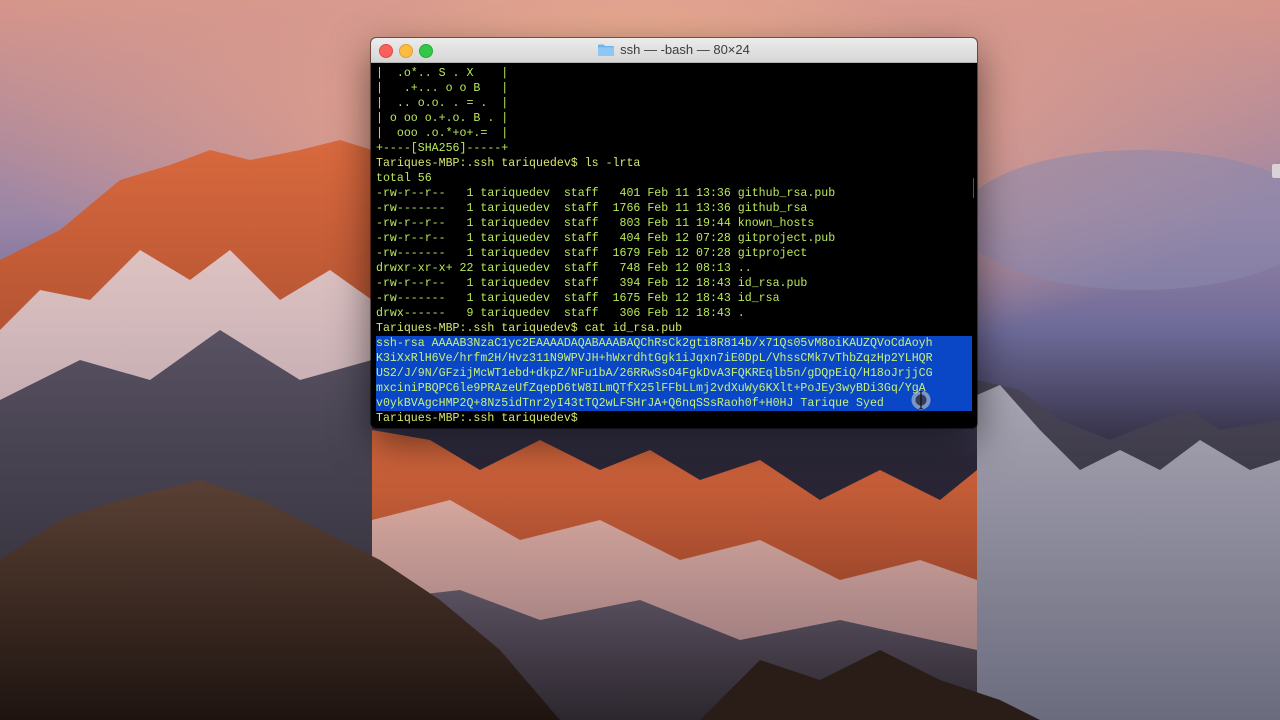  Describe the element at coordinates (1276, 171) in the screenshot. I see `screen-edge-handle` at that location.